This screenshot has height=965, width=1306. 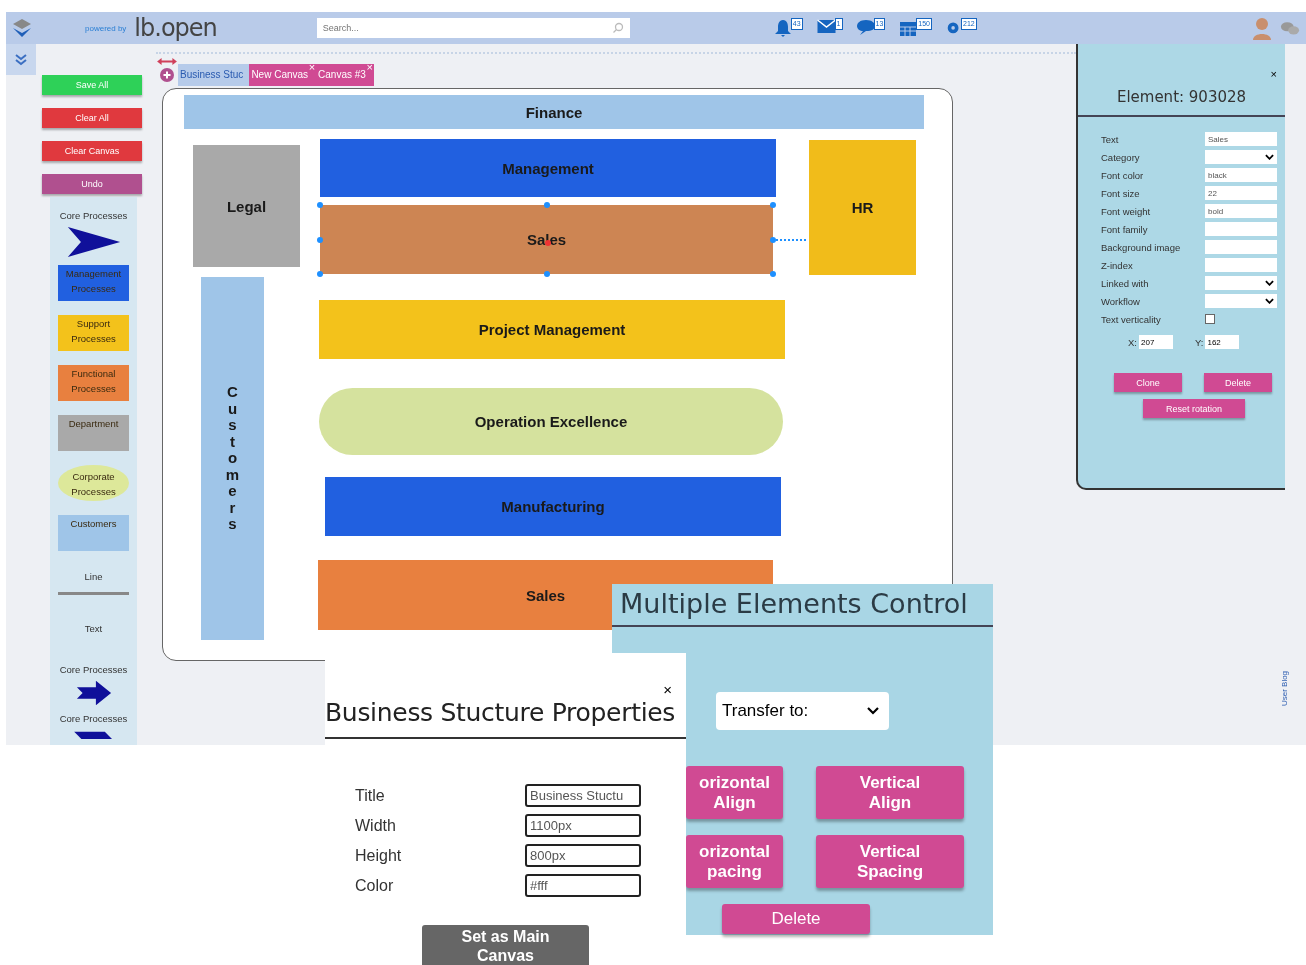 What do you see at coordinates (93, 333) in the screenshot?
I see `palette-shape: Support Processes` at bounding box center [93, 333].